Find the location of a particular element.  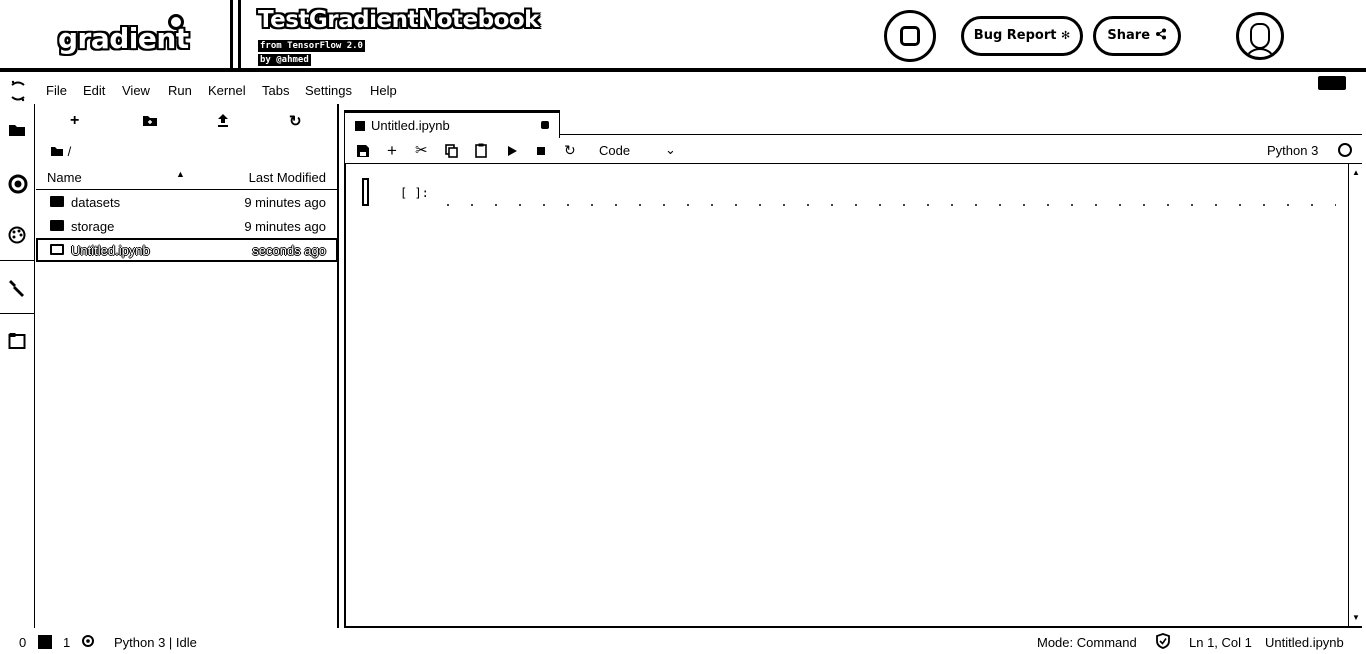

sort-ascending-icon: ▲ is located at coordinates (180, 174).